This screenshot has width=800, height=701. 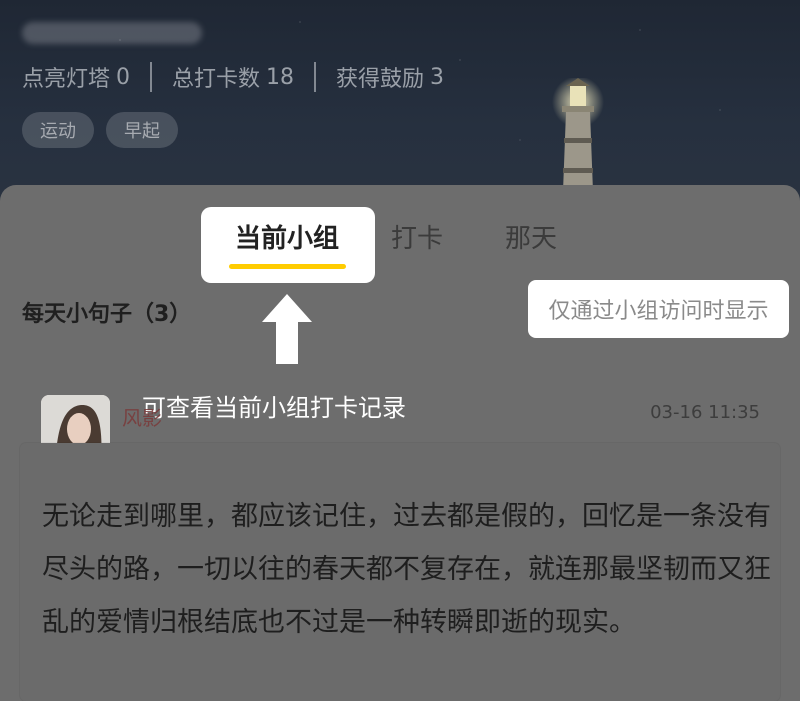 What do you see at coordinates (417, 236) in the screenshot?
I see `tab-checkin: 打卡` at bounding box center [417, 236].